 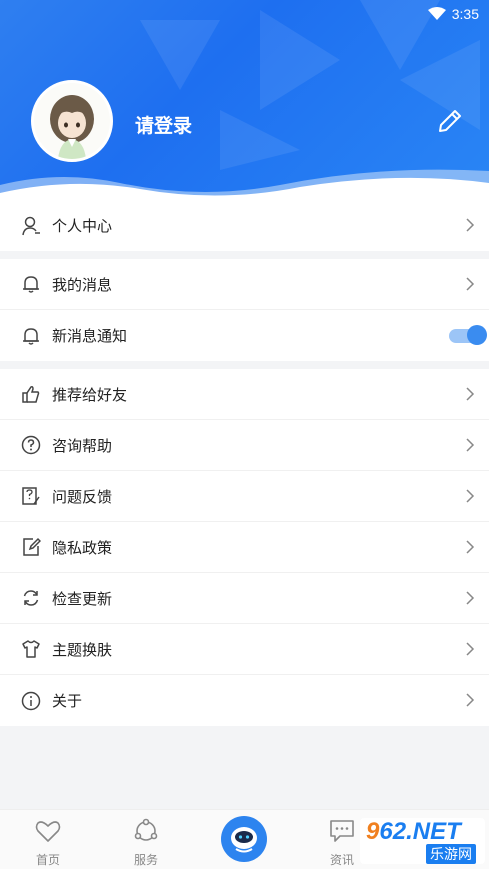 What do you see at coordinates (244, 284) in the screenshot?
I see `menu-item-my-messages: 我的消息` at bounding box center [244, 284].